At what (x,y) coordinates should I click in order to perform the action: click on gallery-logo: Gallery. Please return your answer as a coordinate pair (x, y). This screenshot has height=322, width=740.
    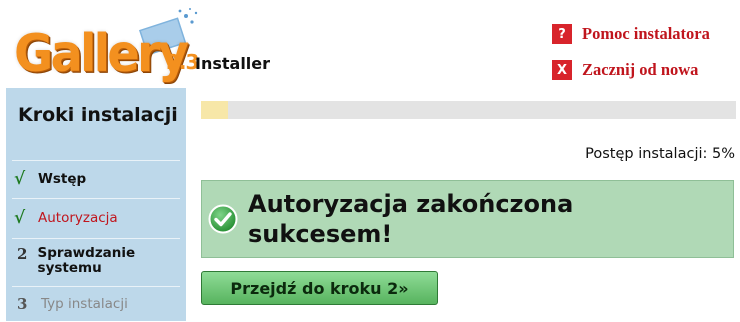
    Looking at the image, I should click on (106, 46).